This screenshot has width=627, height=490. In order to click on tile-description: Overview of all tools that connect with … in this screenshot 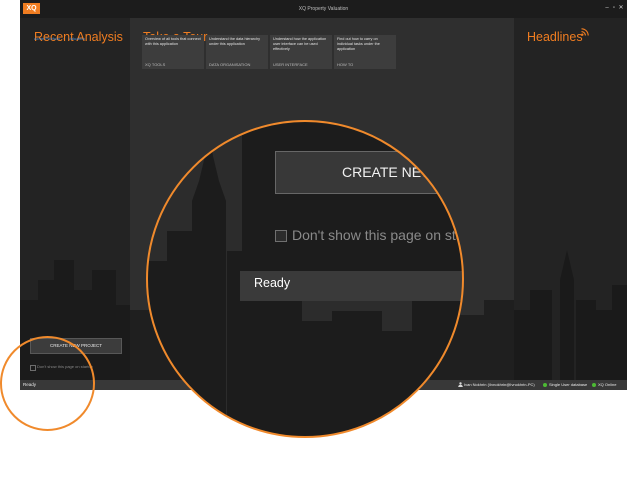, I will do `click(173, 41)`.